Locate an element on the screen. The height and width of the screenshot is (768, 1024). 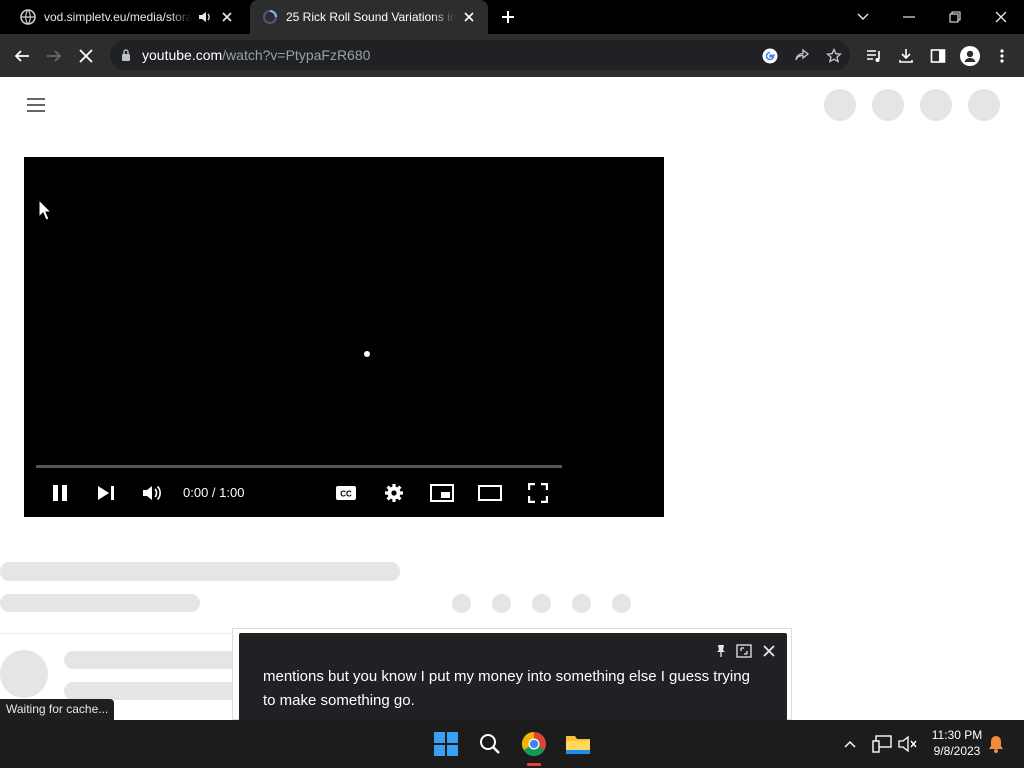
progress-bar is located at coordinates (299, 466).